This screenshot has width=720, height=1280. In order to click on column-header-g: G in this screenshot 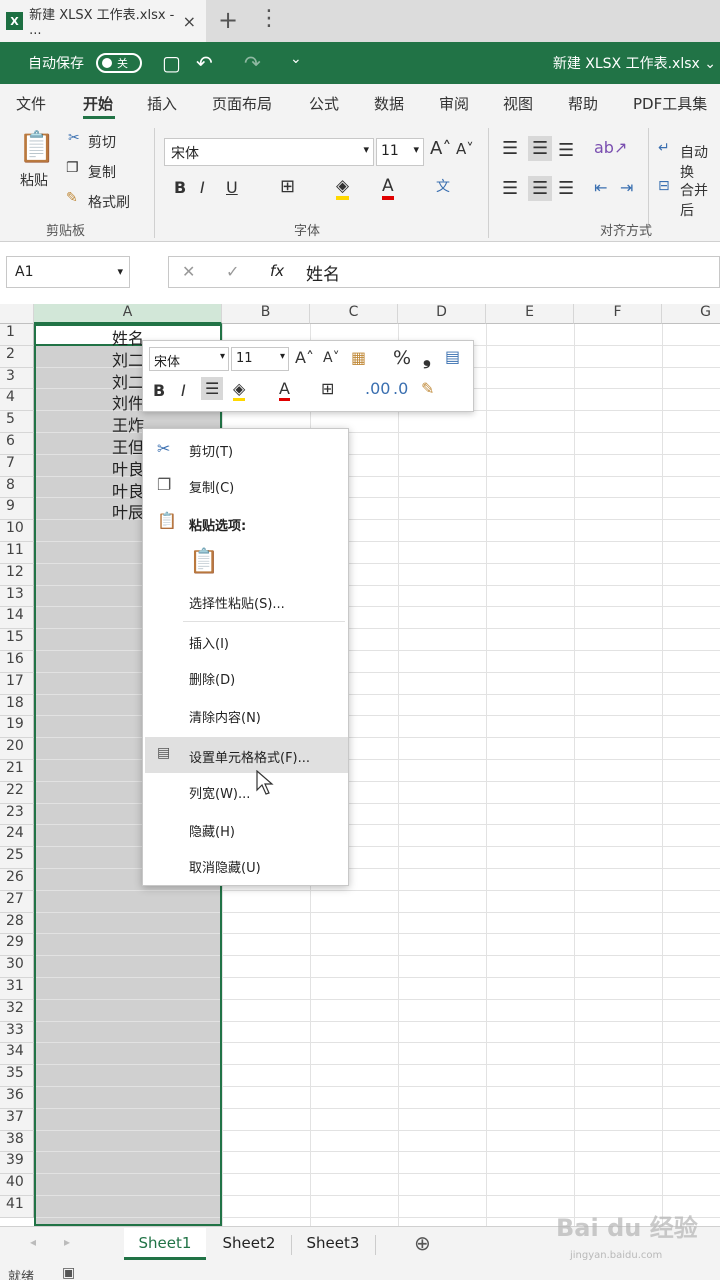, I will do `click(691, 314)`.